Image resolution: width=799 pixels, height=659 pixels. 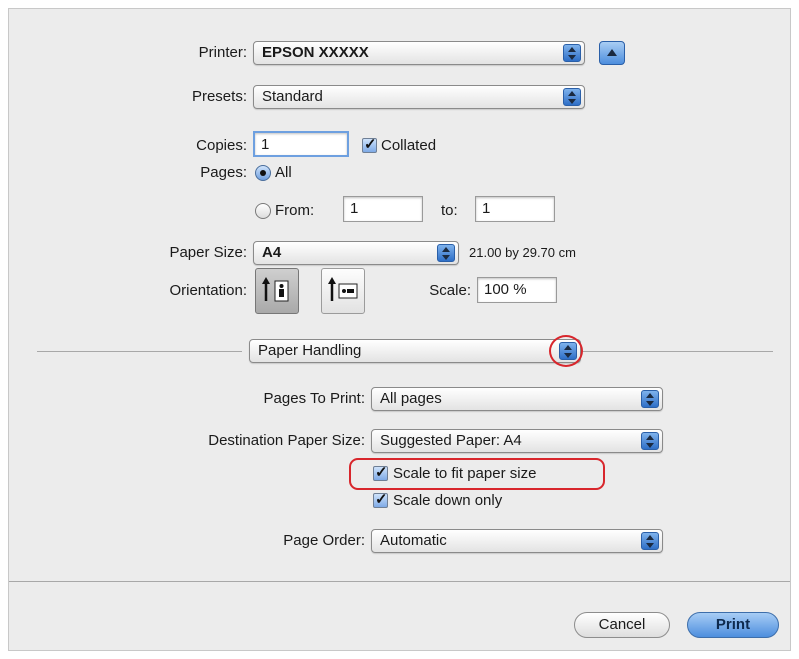 What do you see at coordinates (450, 290) in the screenshot?
I see `scale-label: Scale:` at bounding box center [450, 290].